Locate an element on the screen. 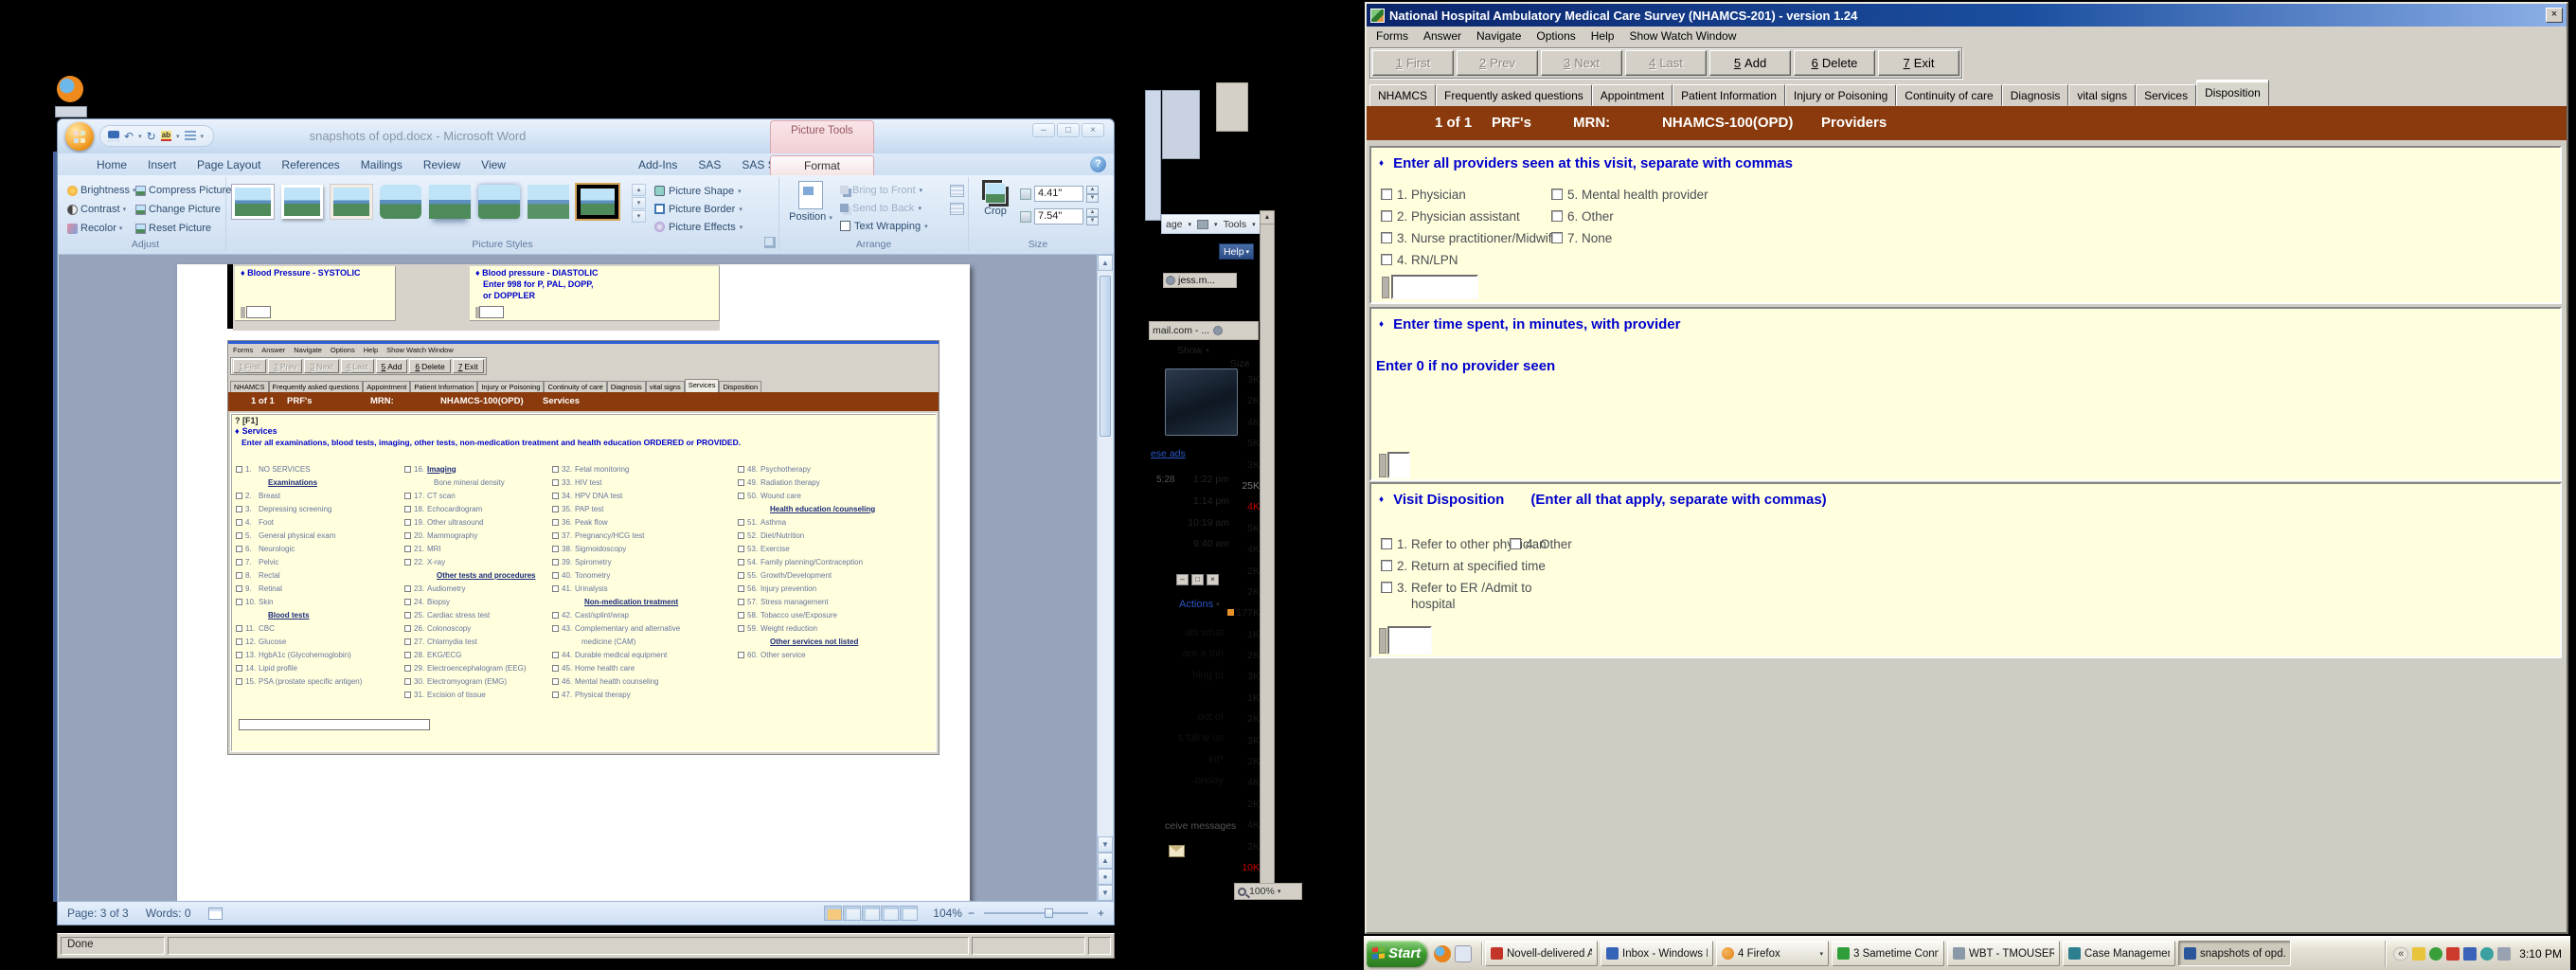 The height and width of the screenshot is (970, 2576). email-subject-fragment: s fall w us is located at coordinates (1183, 742).